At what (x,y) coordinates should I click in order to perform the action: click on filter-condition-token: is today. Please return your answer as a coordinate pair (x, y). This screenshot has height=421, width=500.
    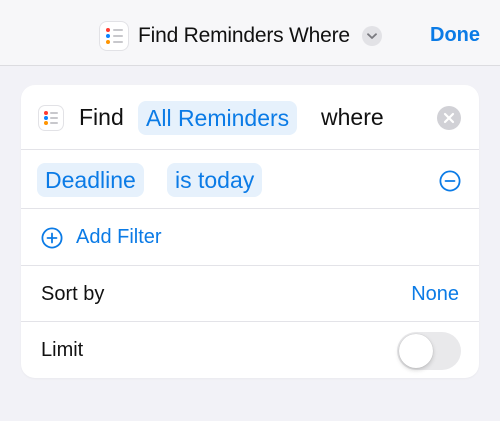
    Looking at the image, I should click on (215, 180).